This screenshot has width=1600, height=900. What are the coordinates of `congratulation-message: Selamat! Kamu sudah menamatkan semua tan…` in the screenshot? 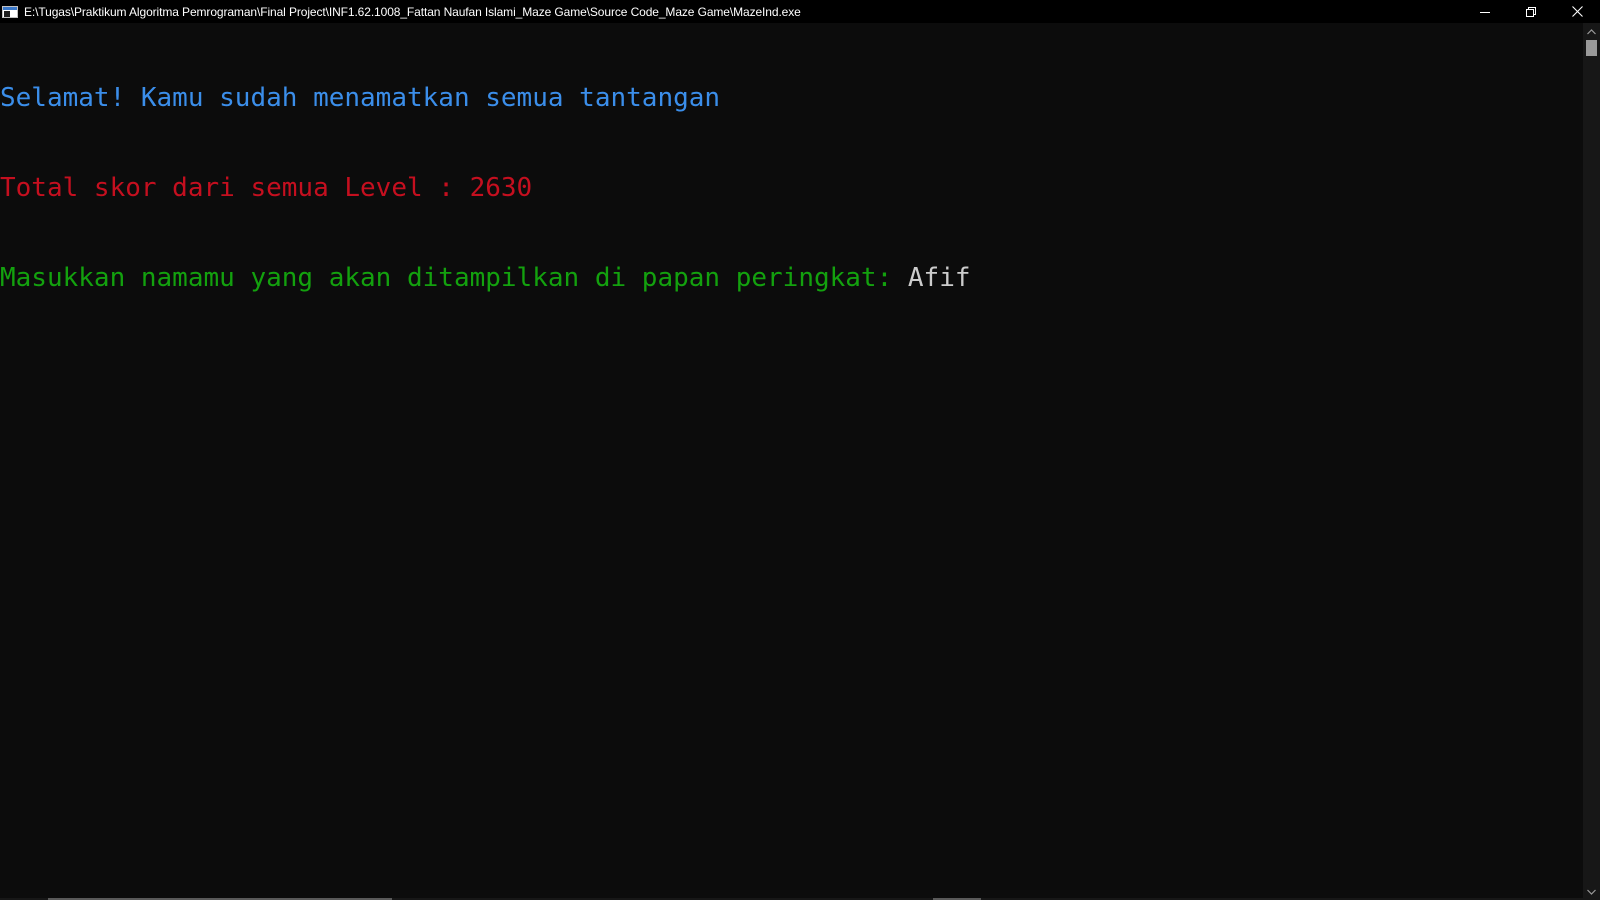 It's located at (360, 98).